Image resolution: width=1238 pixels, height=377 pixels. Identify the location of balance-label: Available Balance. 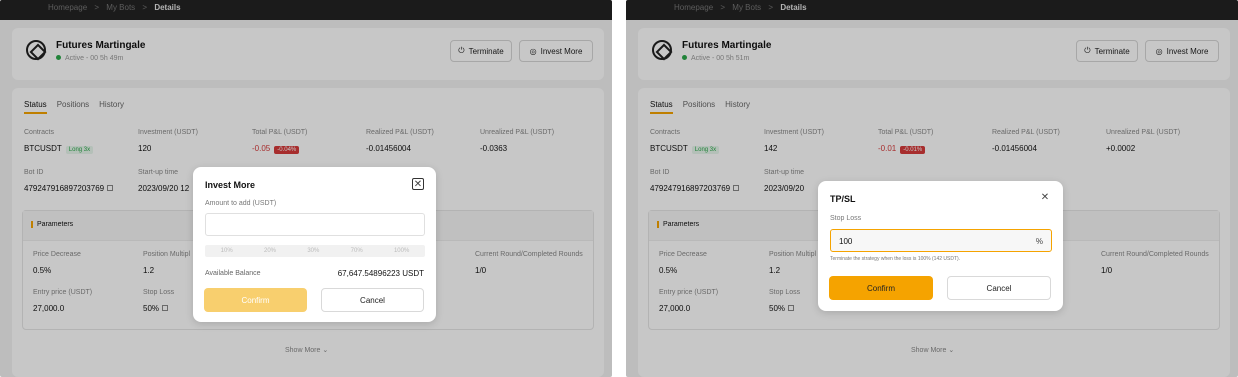
(233, 273).